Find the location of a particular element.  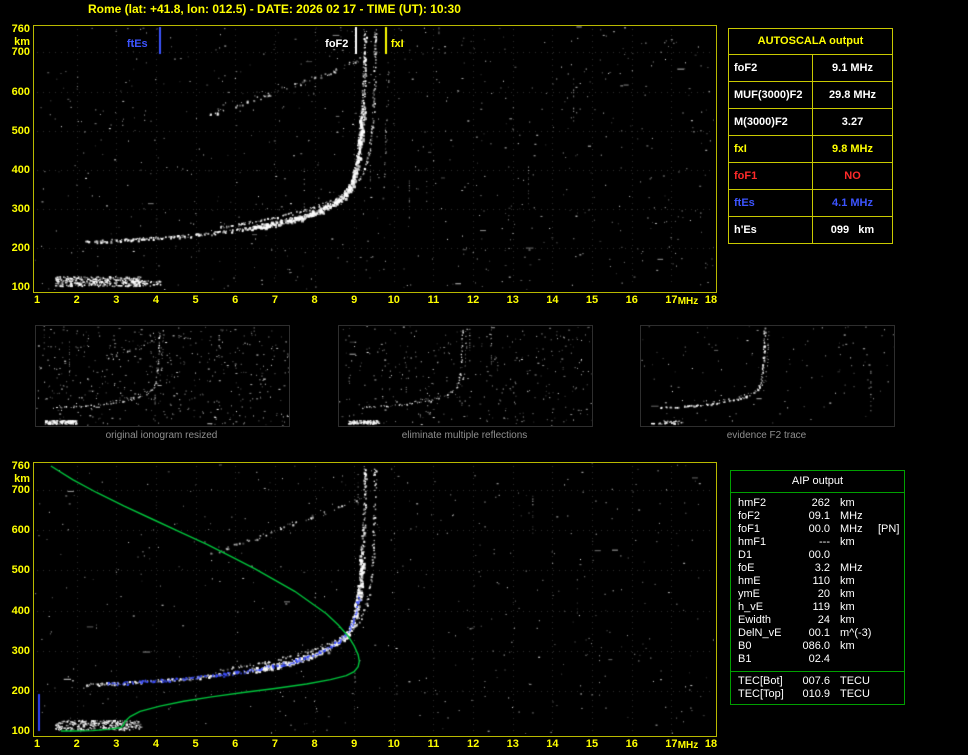

aip-value: 262 is located at coordinates (820, 503).